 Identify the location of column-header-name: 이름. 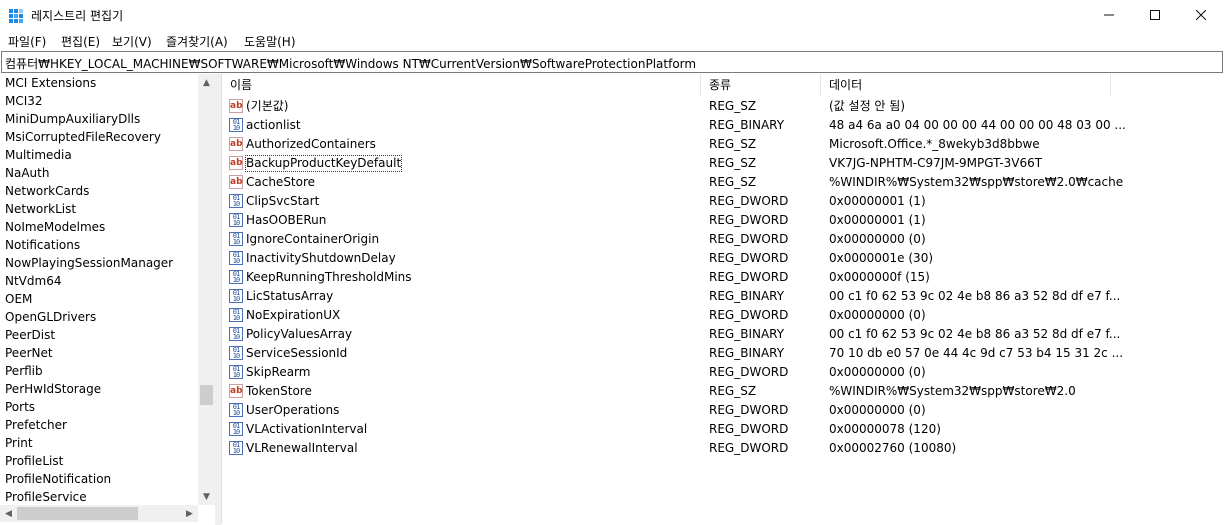
(461, 85).